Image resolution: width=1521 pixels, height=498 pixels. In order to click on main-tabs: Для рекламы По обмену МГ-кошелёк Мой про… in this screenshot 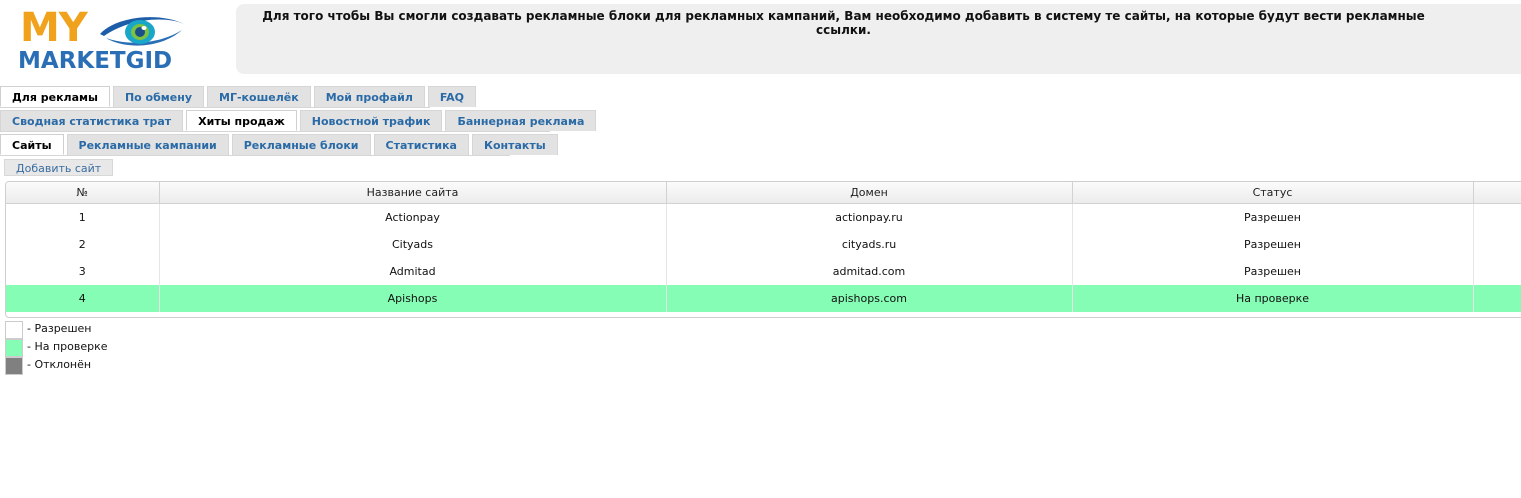, I will do `click(239, 97)`.